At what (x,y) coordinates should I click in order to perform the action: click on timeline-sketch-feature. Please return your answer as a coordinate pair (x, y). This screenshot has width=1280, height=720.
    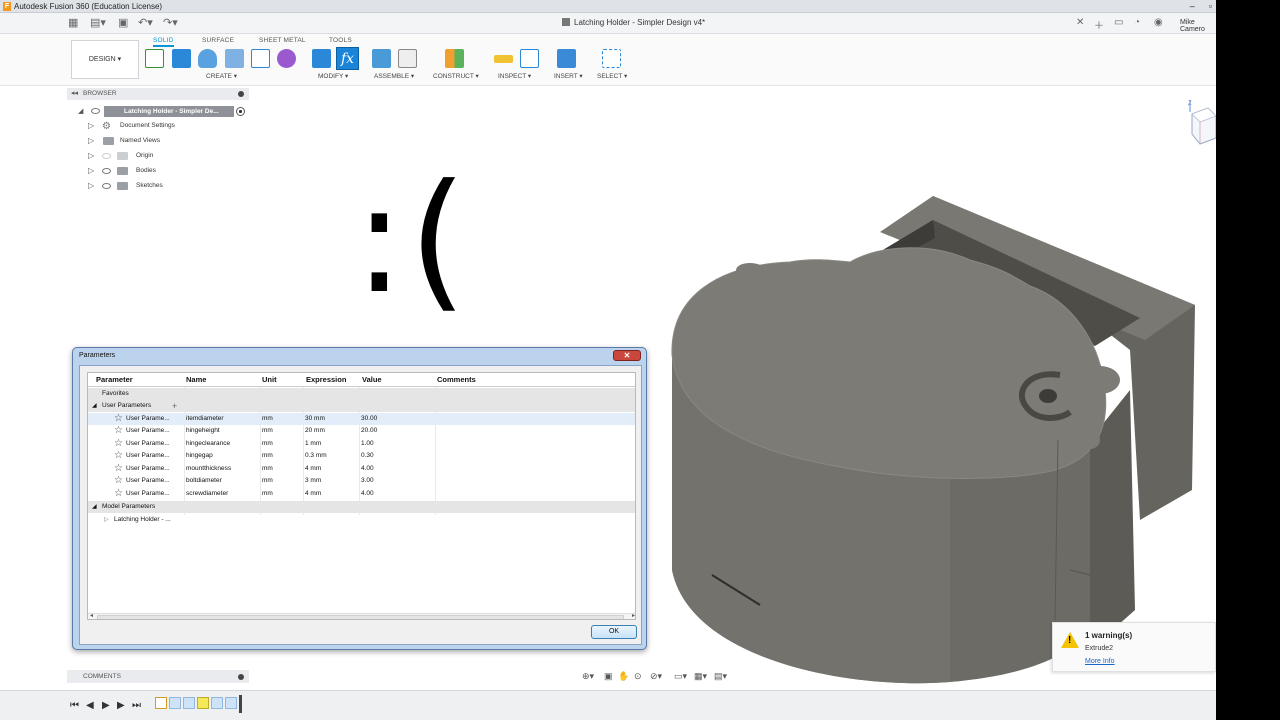
    Looking at the image, I should click on (161, 703).